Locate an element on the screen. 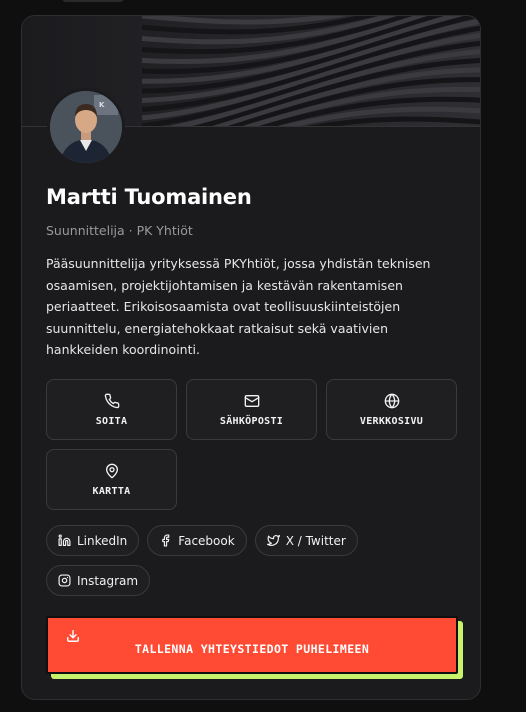 The height and width of the screenshot is (712, 526). save-contact-button: TALLENNA YHTEYSTIEDOT PUHELIMEEN is located at coordinates (252, 645).